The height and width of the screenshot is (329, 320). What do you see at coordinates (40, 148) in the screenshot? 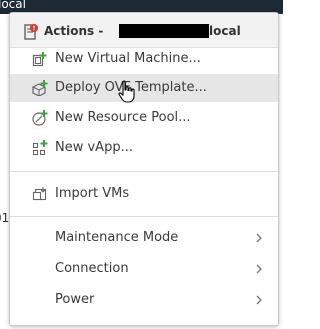
I see `vapp-icon` at bounding box center [40, 148].